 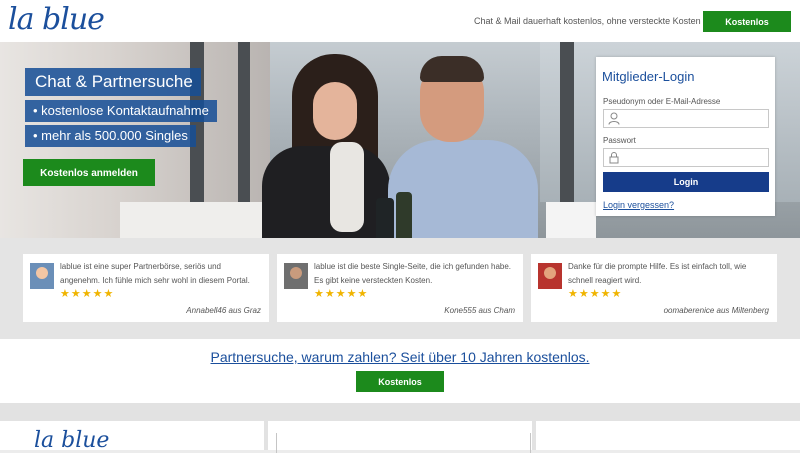 I want to click on user-icon, so click(x=614, y=118).